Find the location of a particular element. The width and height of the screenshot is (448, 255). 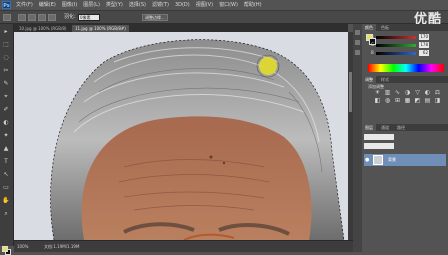

layer-filter-select is located at coordinates (379, 137).